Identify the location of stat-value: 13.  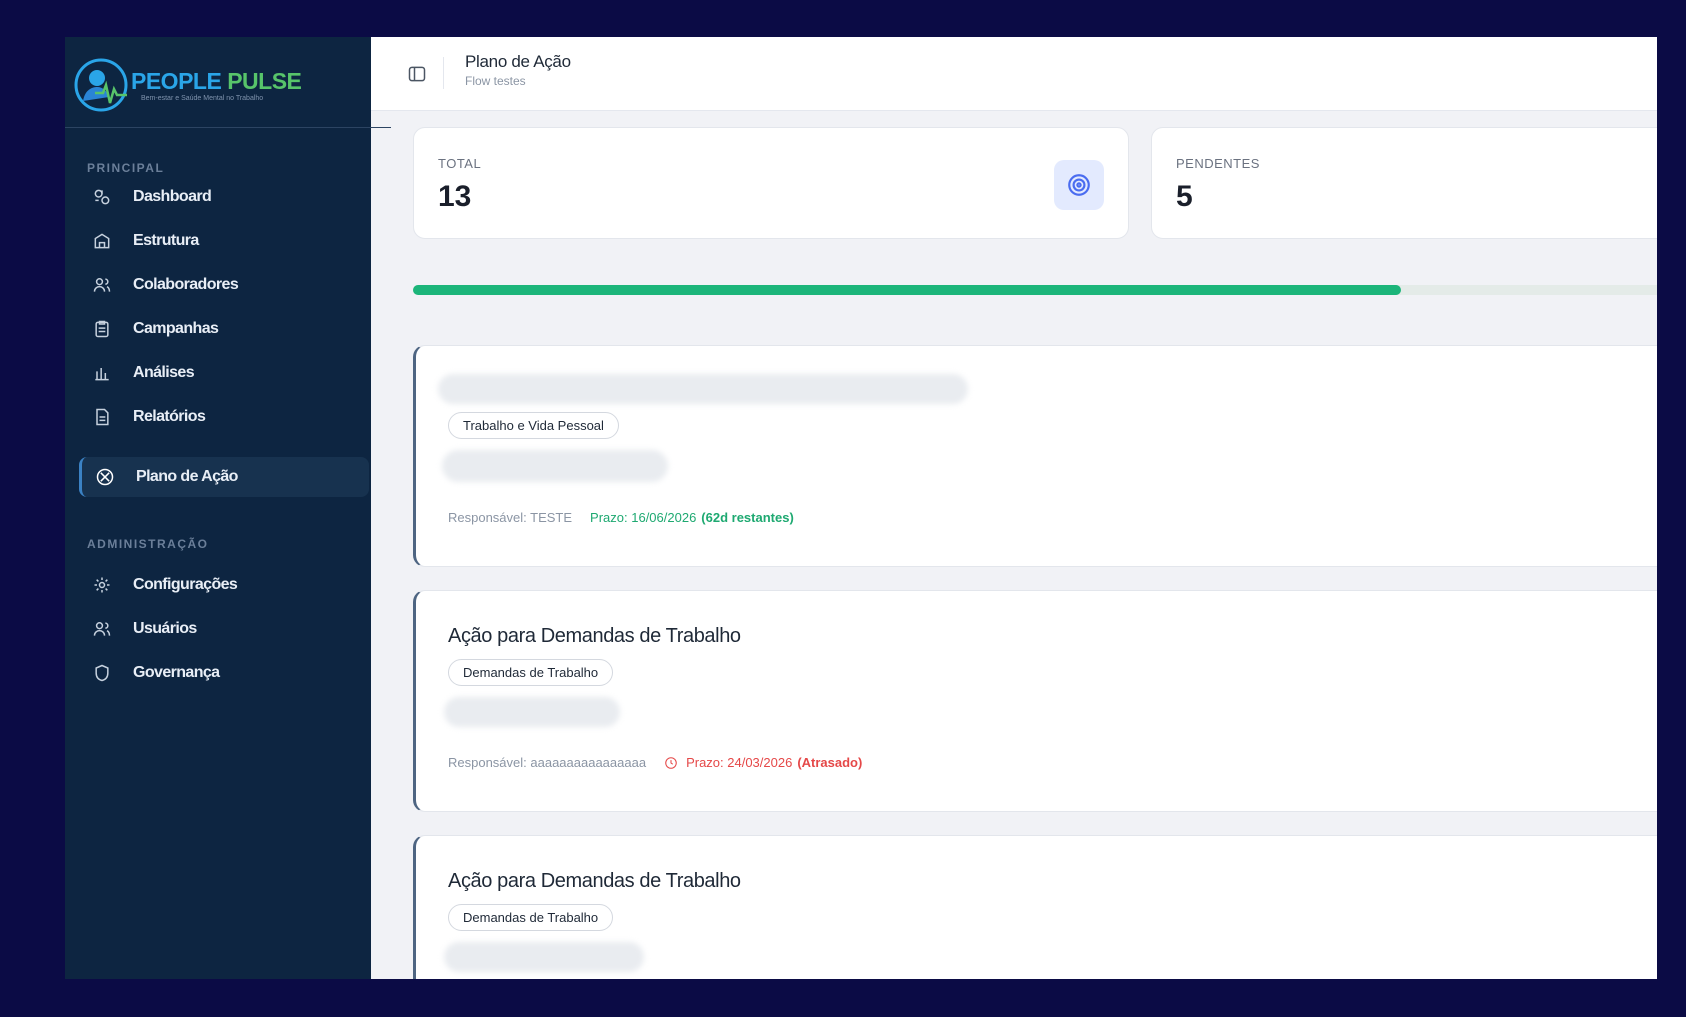
(455, 196).